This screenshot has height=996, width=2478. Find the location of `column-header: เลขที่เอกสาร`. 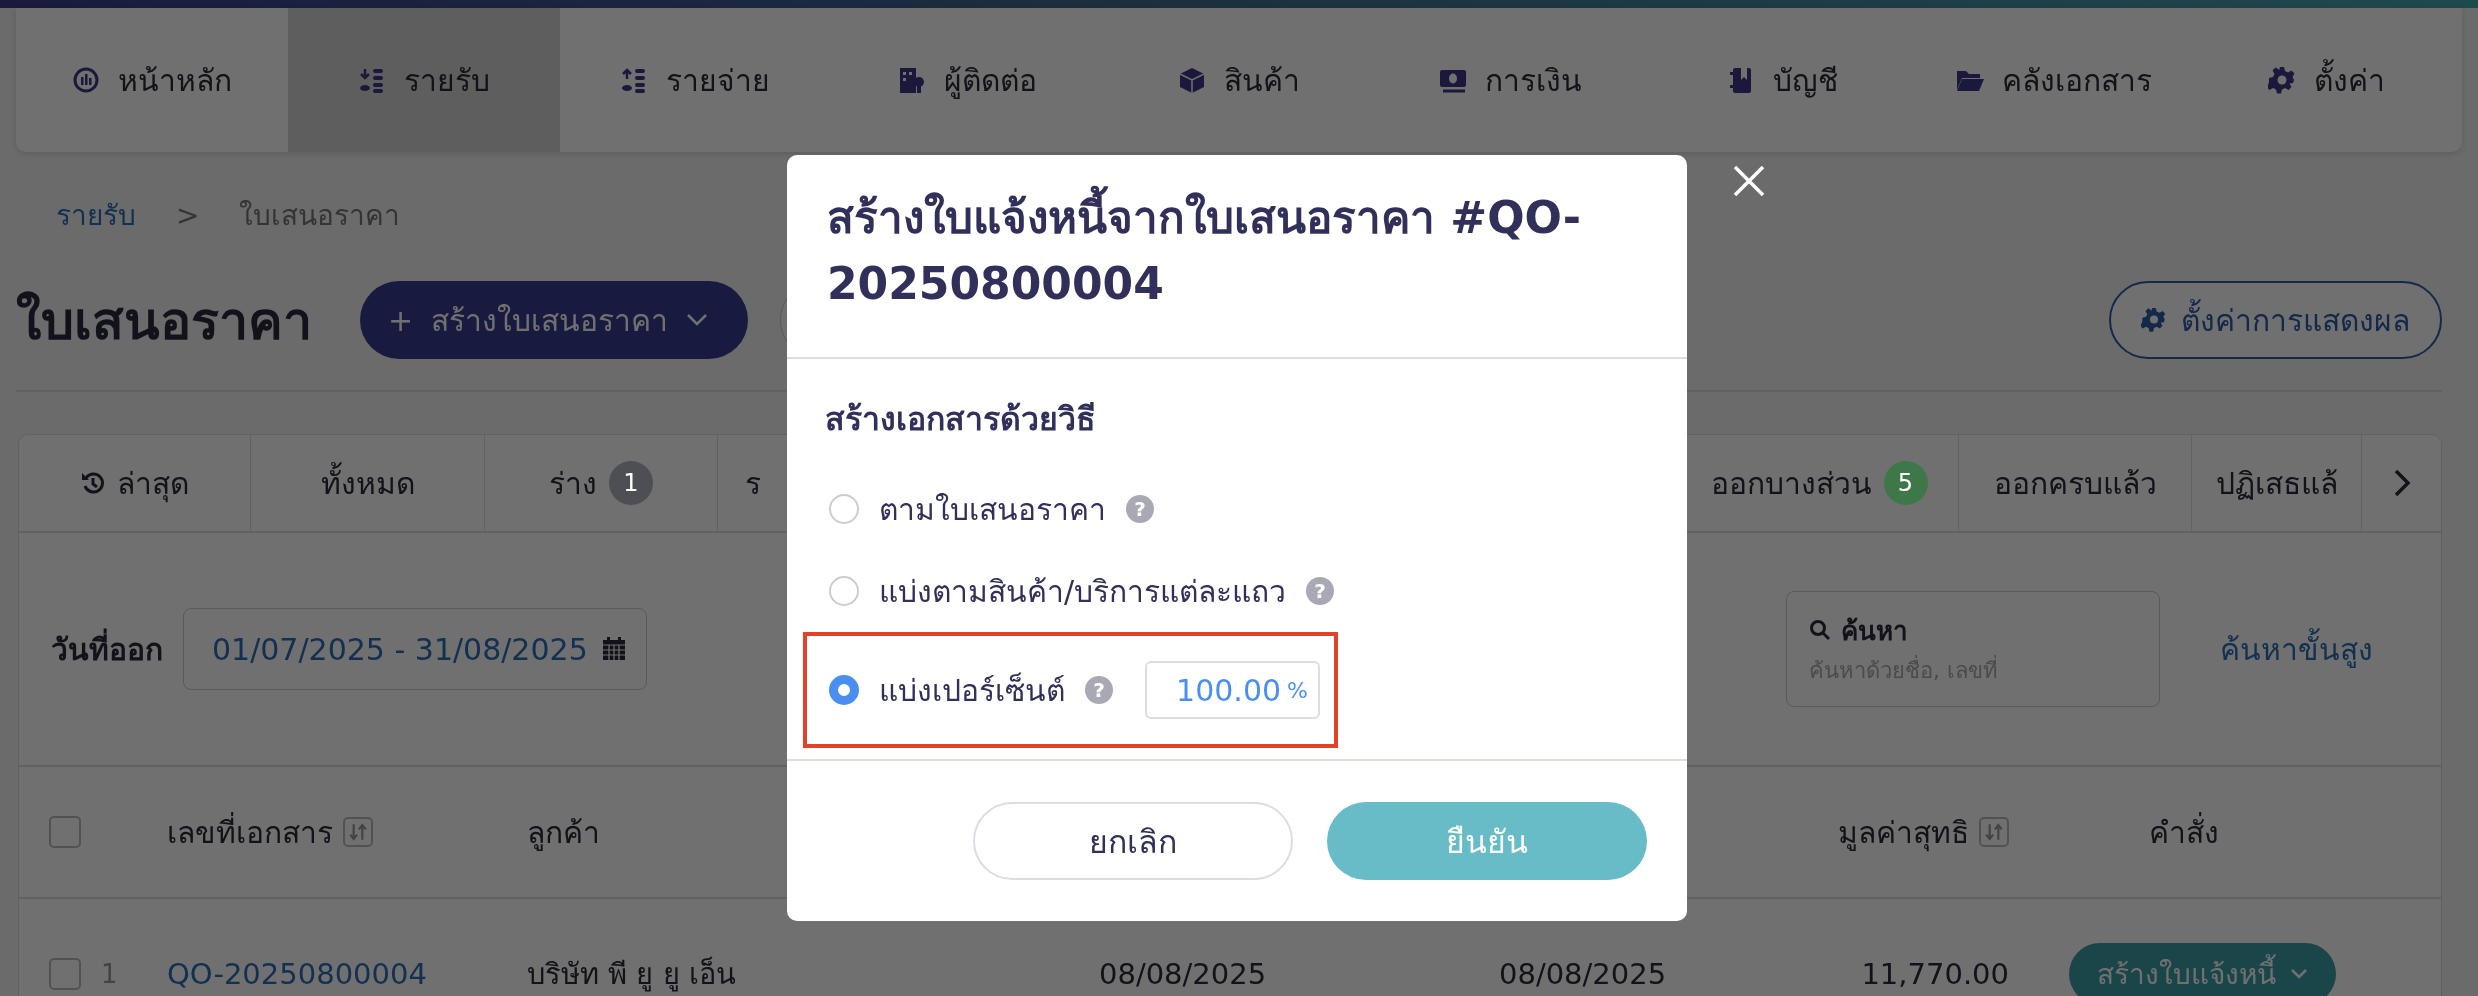

column-header: เลขที่เอกสาร is located at coordinates (250, 831).